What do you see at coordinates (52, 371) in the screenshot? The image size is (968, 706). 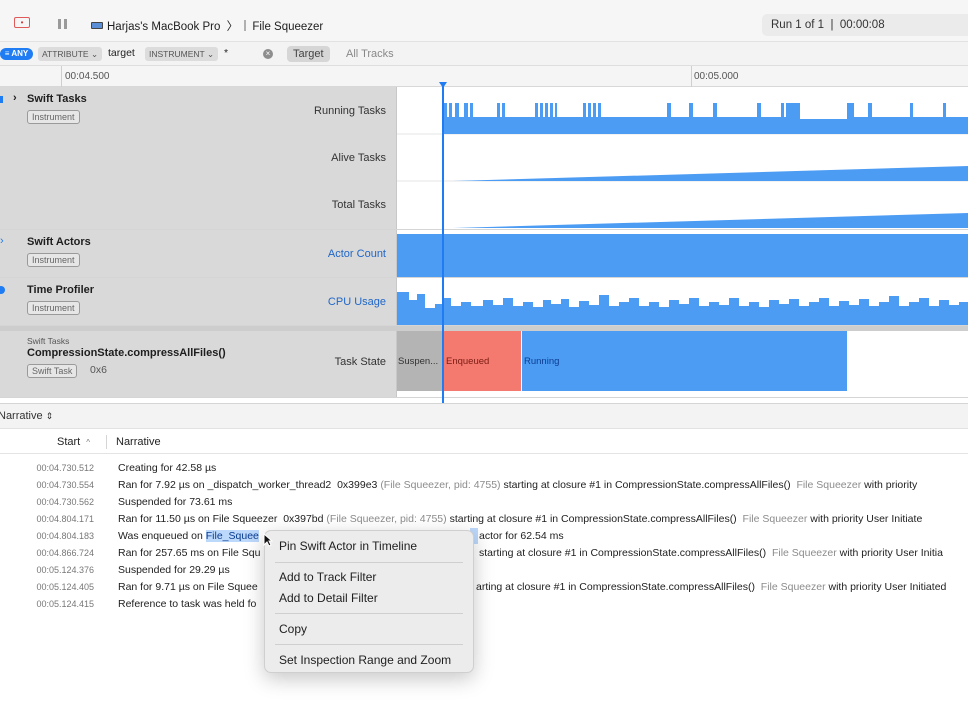 I see `swift-task-badge: Swift Task` at bounding box center [52, 371].